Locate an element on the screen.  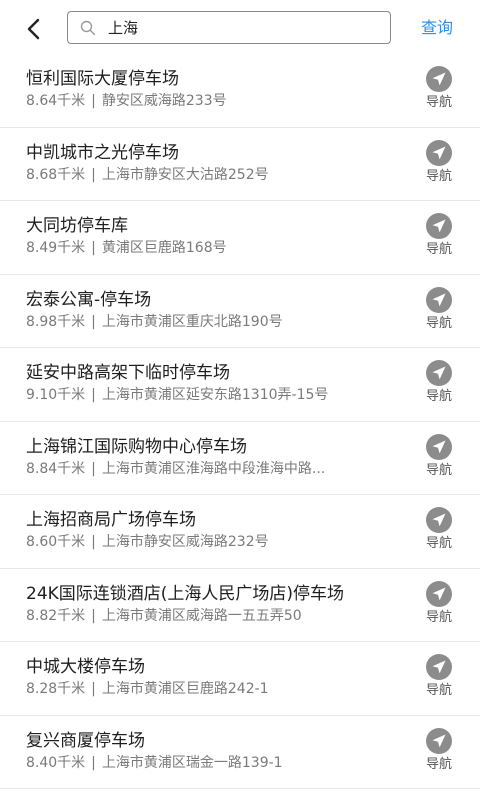
distance-text: 8.40千米 is located at coordinates (56, 762).